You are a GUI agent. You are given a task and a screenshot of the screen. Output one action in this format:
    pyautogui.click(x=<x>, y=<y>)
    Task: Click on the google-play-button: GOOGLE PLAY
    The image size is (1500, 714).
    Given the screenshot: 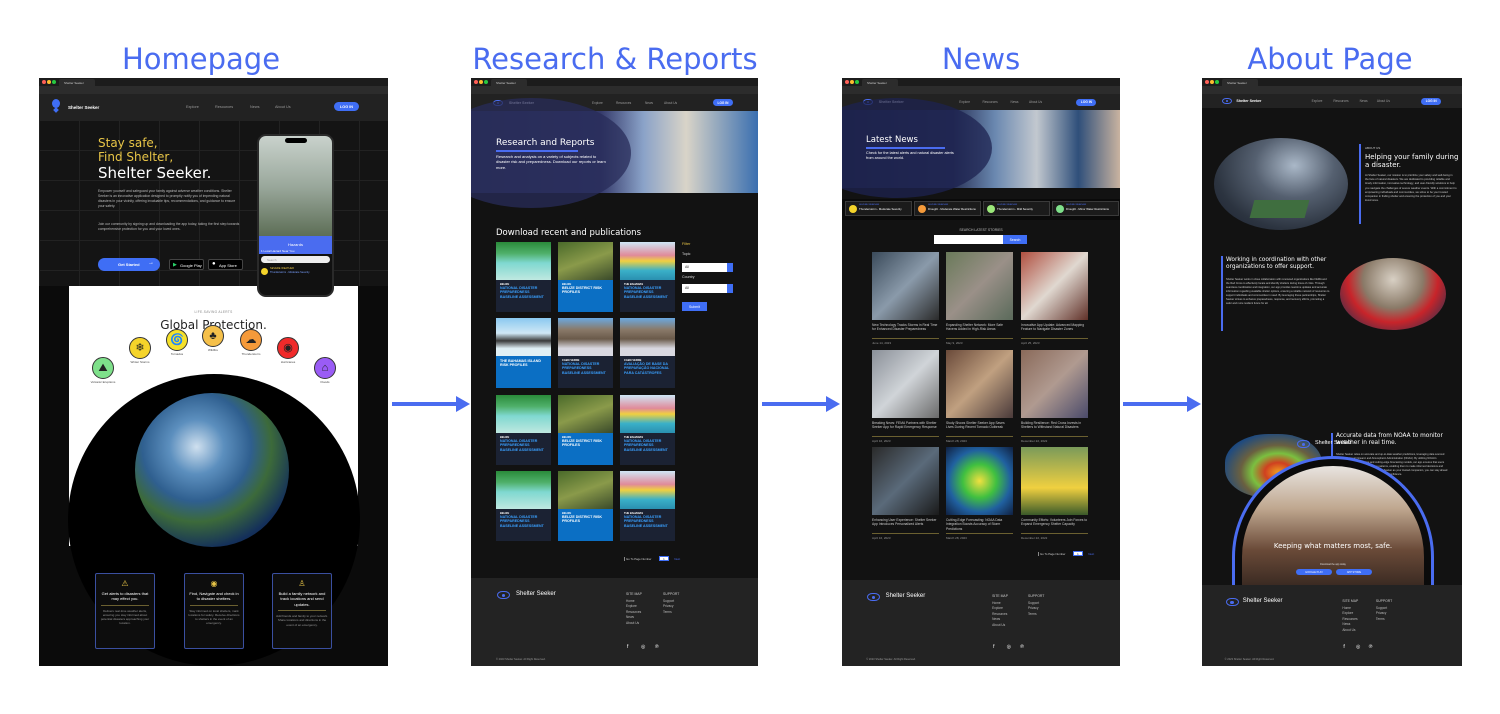 What is the action you would take?
    pyautogui.click(x=1314, y=572)
    